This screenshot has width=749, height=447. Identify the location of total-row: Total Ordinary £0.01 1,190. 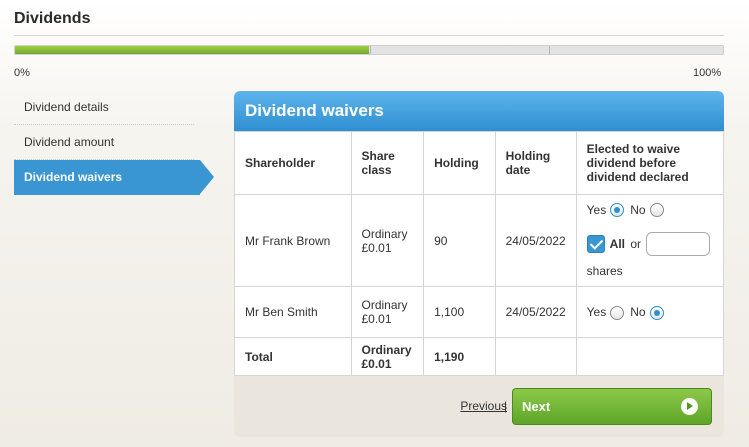
(479, 356).